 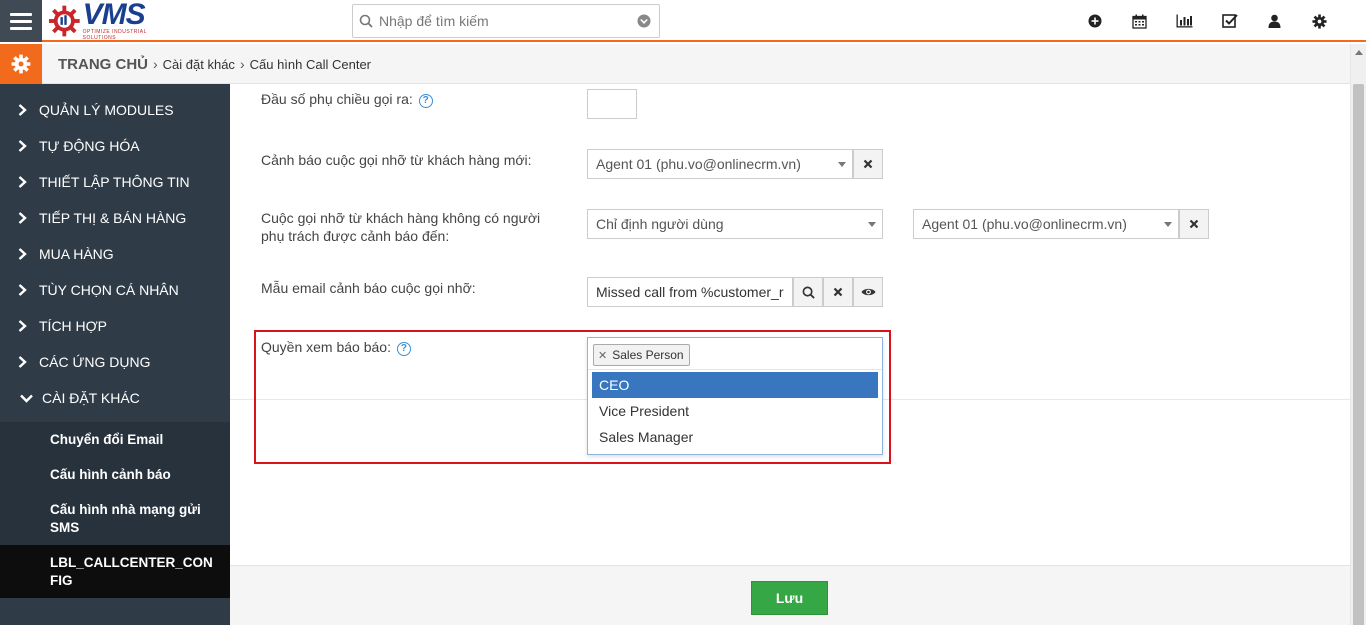 I want to click on search-input, so click(x=504, y=21).